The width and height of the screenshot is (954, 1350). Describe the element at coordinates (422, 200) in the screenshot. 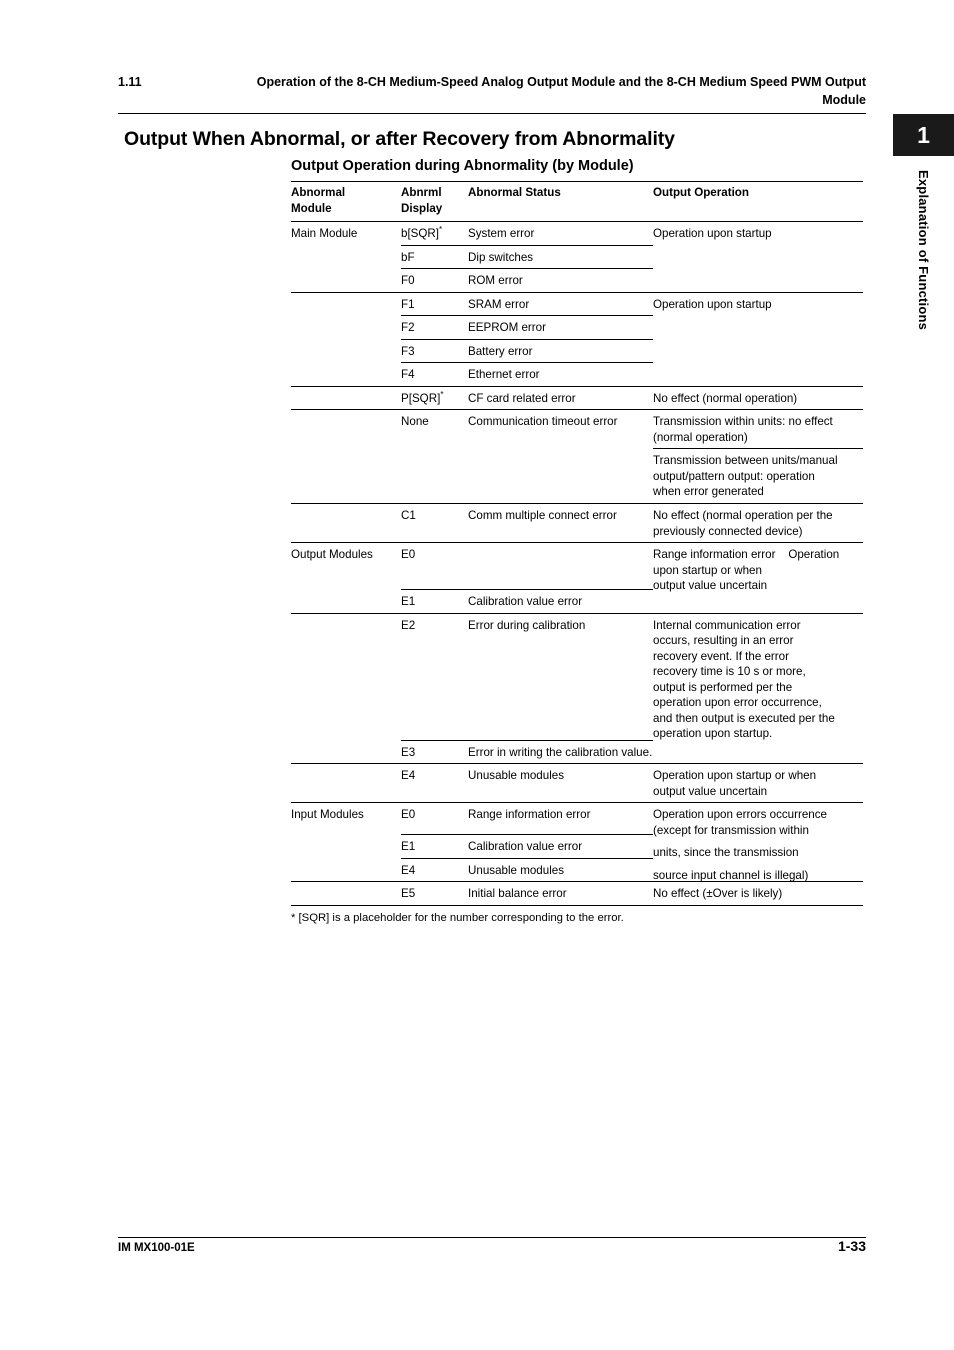

I see `header-abnrml-display: Abnrml Display` at that location.